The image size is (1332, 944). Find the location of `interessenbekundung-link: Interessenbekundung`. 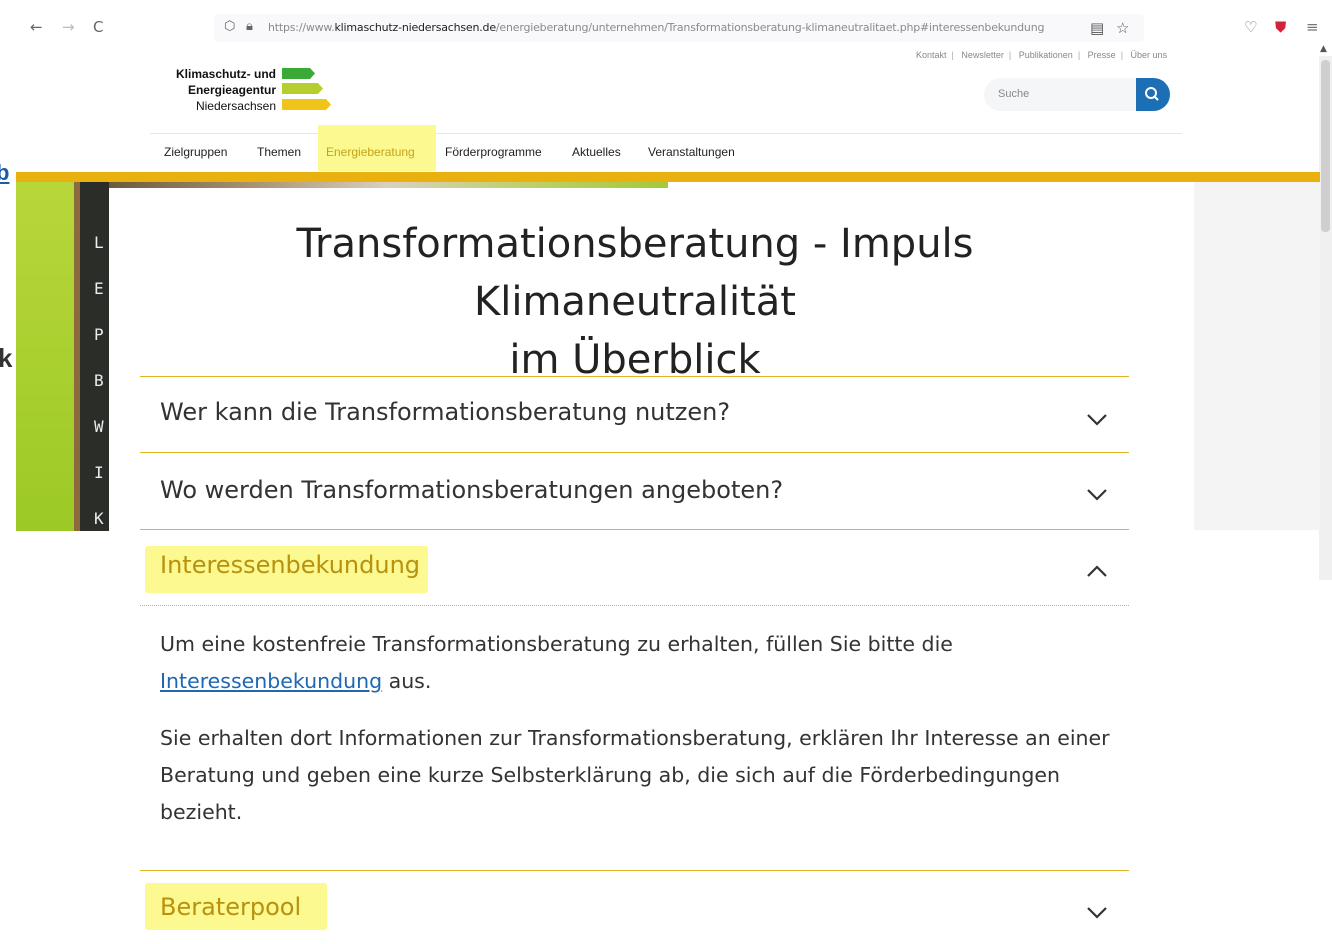

interessenbekundung-link: Interessenbekundung is located at coordinates (271, 681).